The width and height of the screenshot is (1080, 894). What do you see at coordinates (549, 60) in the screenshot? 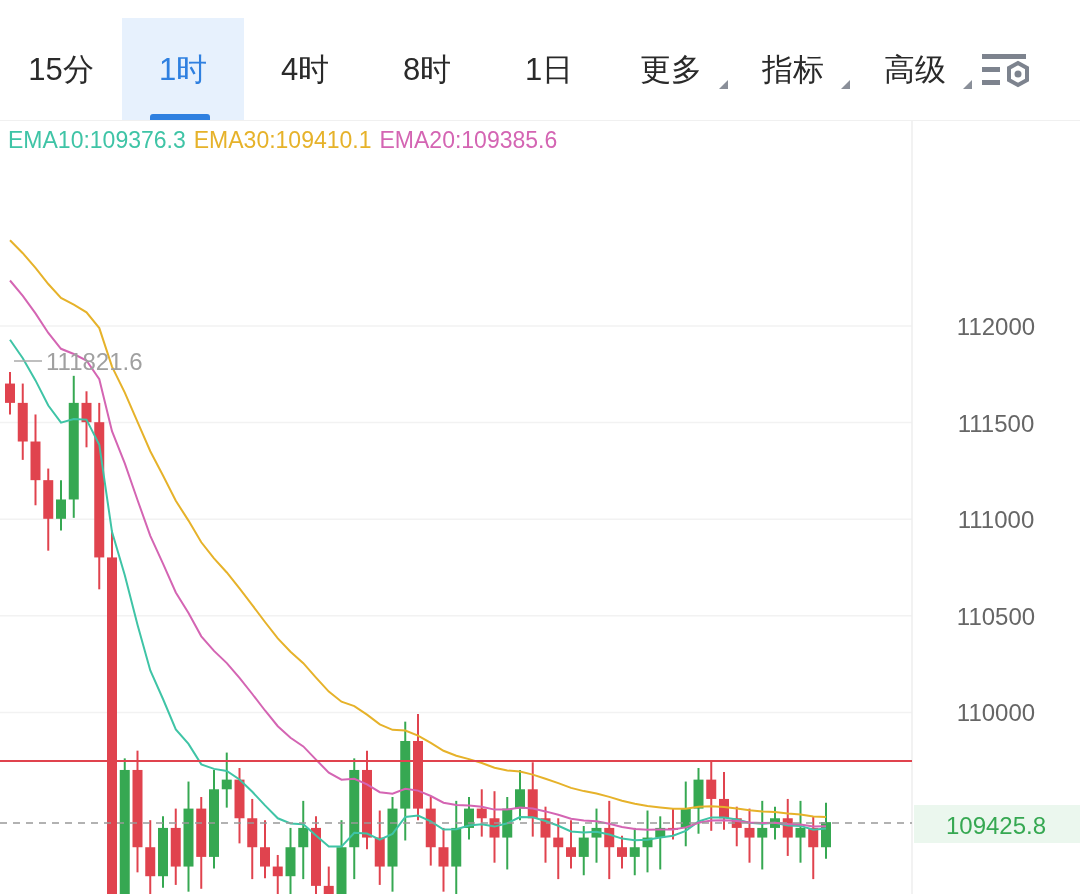
I see `period-tab: 1日` at bounding box center [549, 60].